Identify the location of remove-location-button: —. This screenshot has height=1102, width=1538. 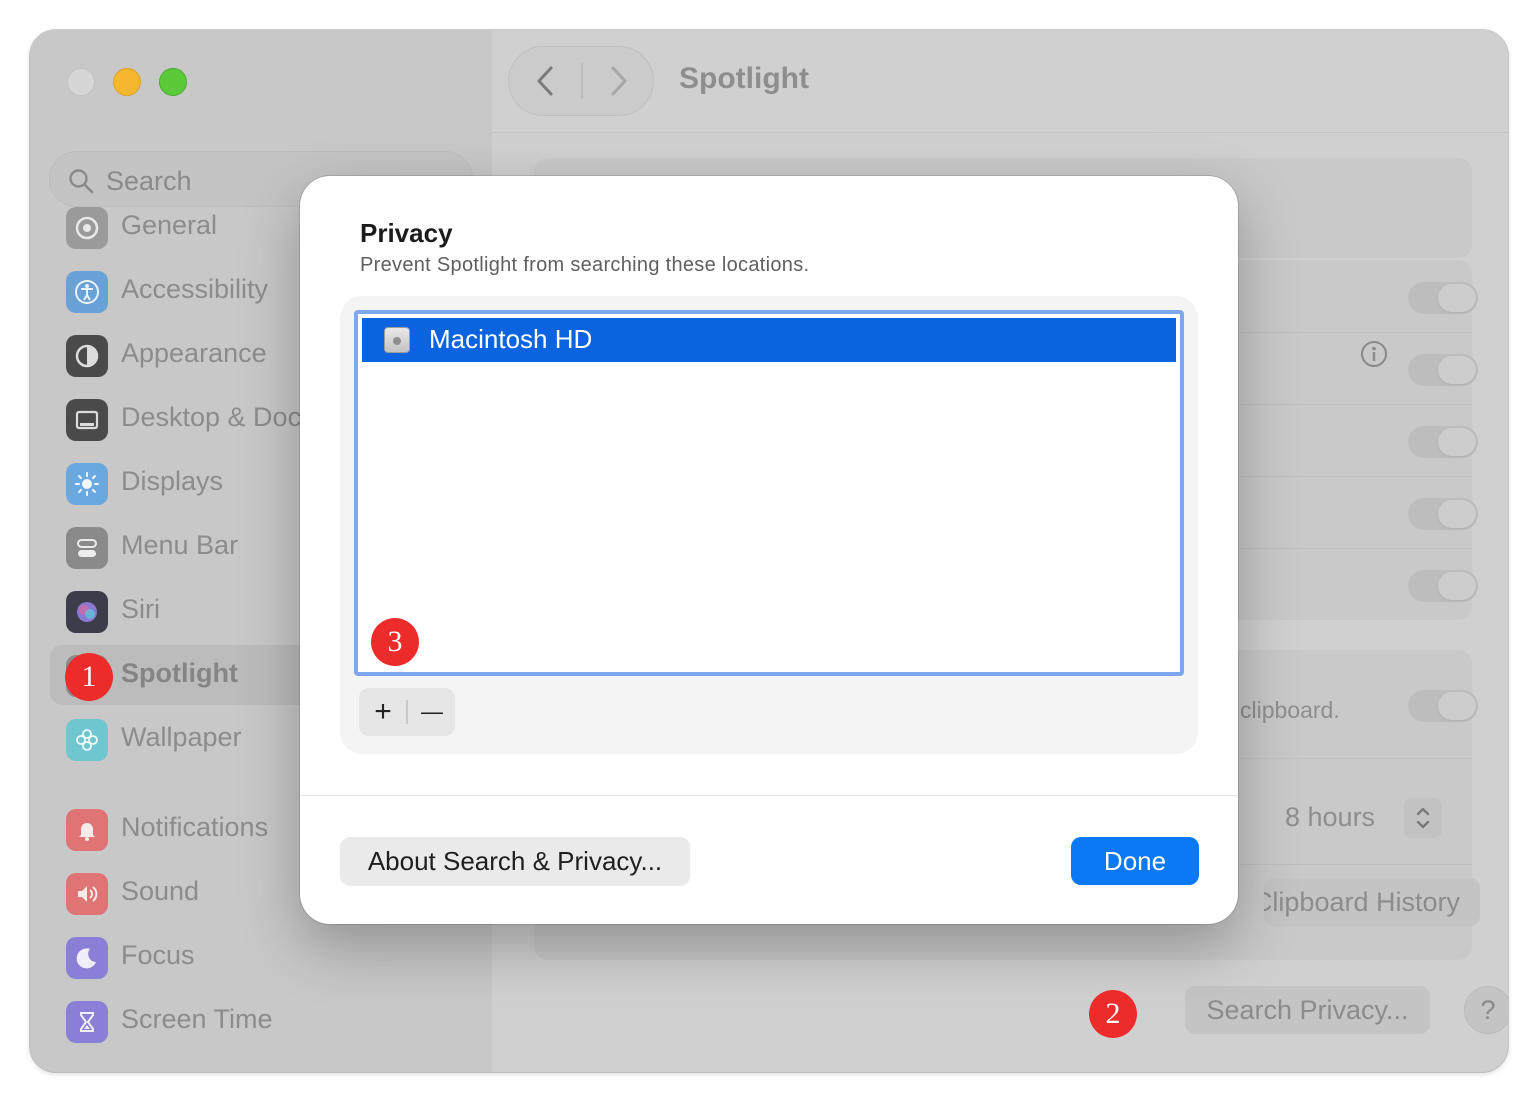
(432, 712).